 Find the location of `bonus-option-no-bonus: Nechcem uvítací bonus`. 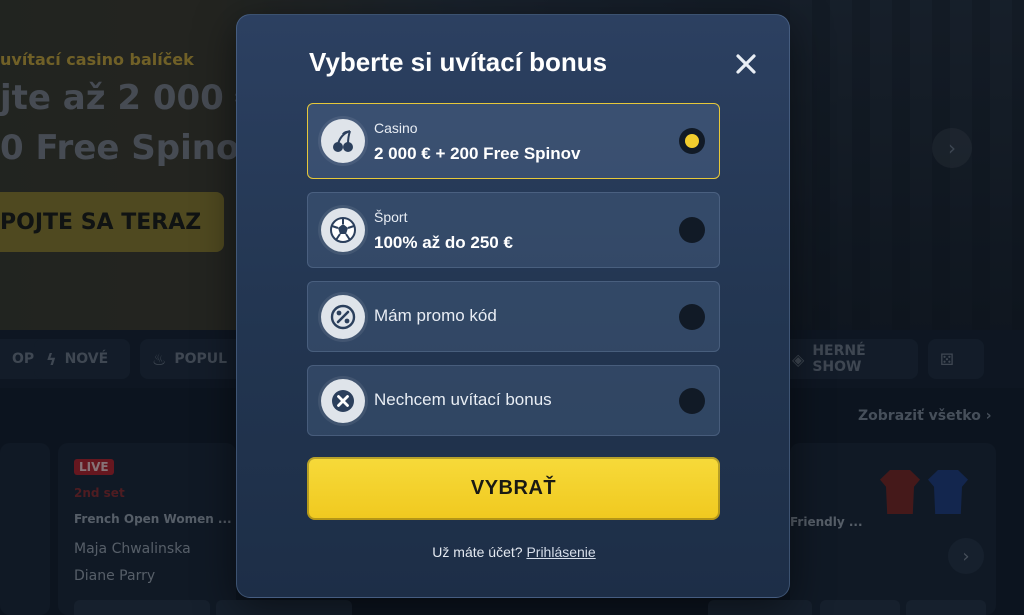

bonus-option-no-bonus: Nechcem uvítací bonus is located at coordinates (513, 400).